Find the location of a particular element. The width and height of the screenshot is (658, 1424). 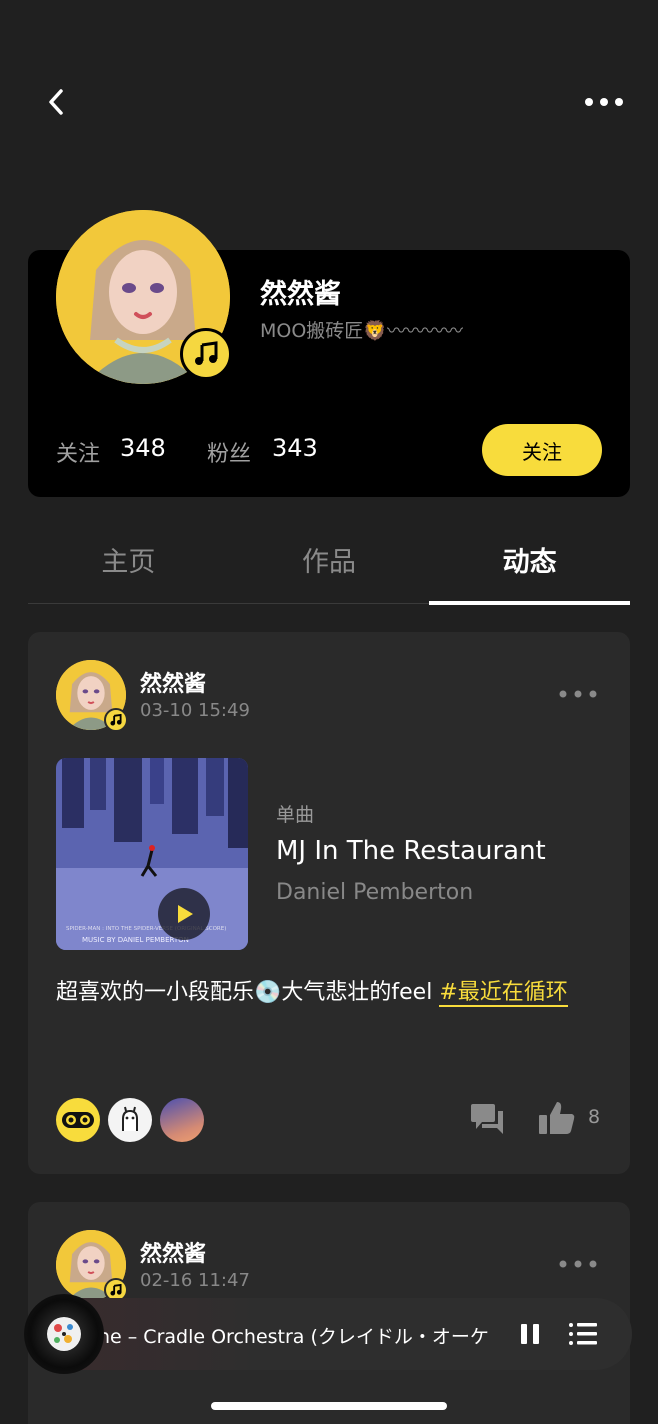

more-options-button is located at coordinates (604, 102).